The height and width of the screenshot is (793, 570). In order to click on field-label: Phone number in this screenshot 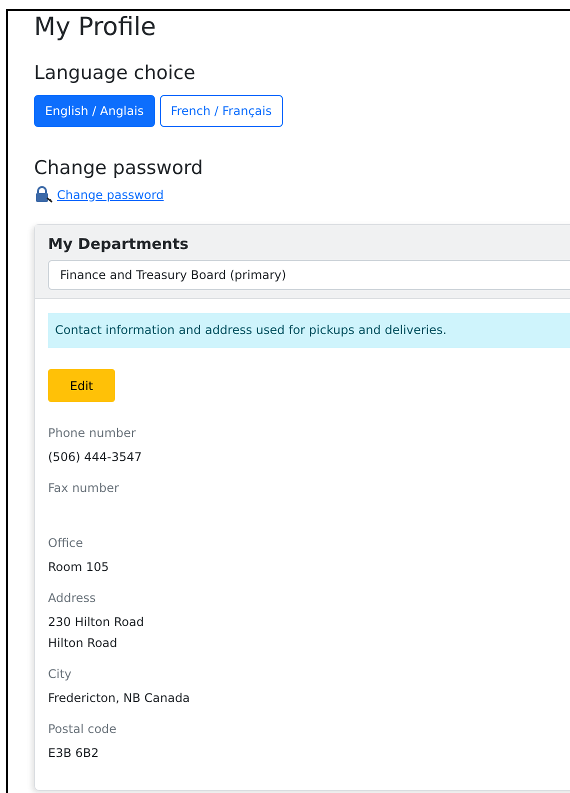, I will do `click(92, 433)`.